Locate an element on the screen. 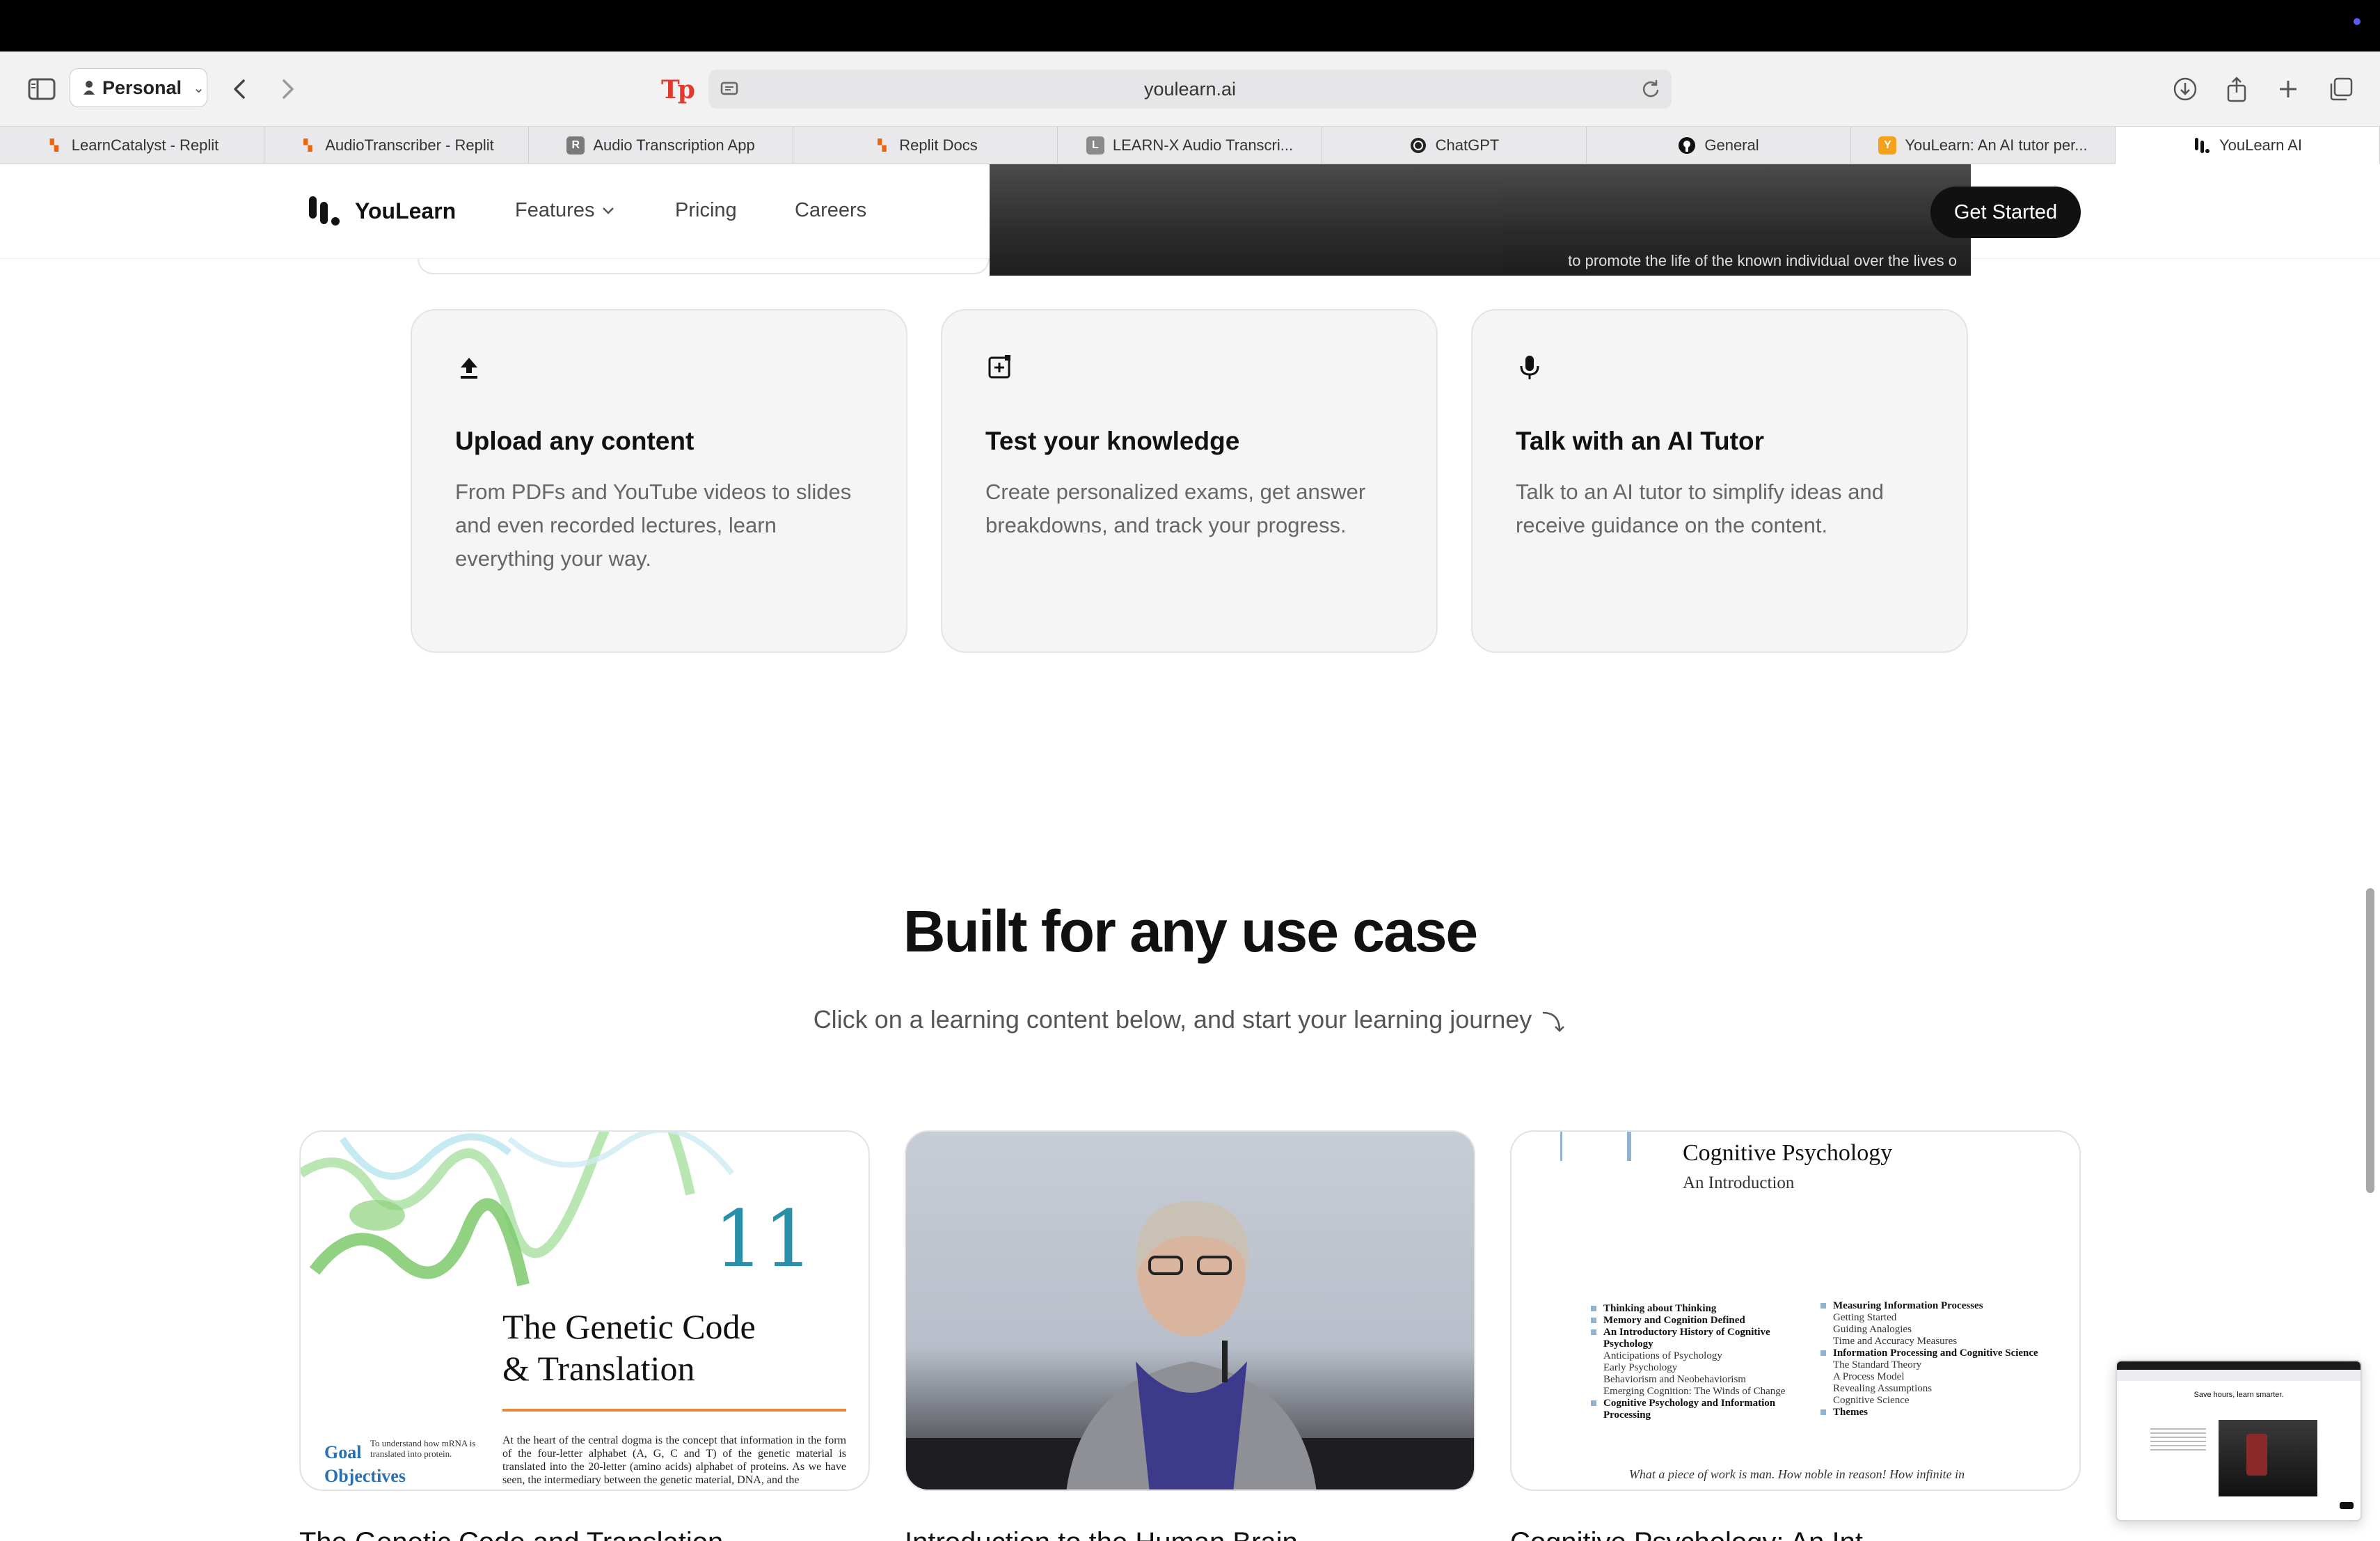 The height and width of the screenshot is (1541, 2380). tab-learncatalyst: ▚ LearnCatalyst - Replit is located at coordinates (132, 145).